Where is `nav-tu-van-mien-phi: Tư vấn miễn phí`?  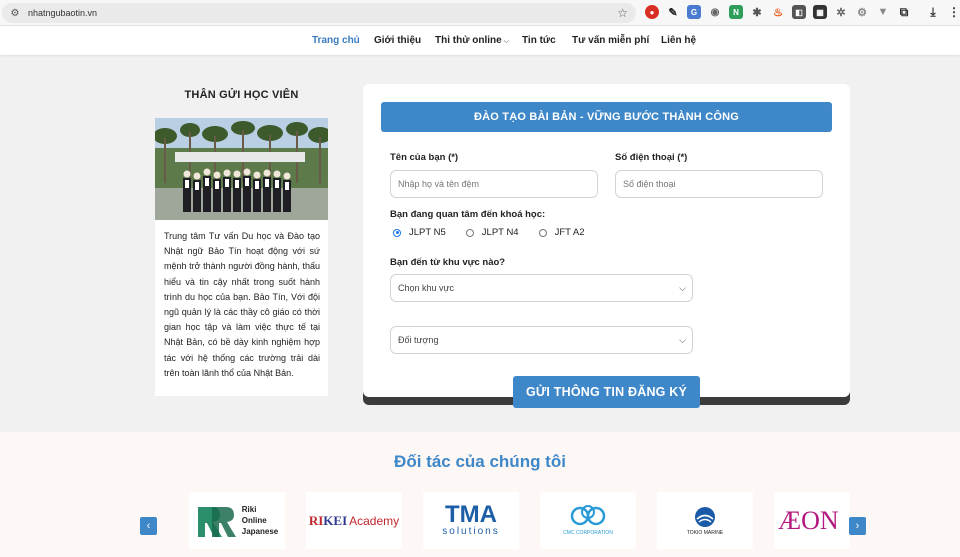 nav-tu-van-mien-phi: Tư vấn miễn phí is located at coordinates (610, 40).